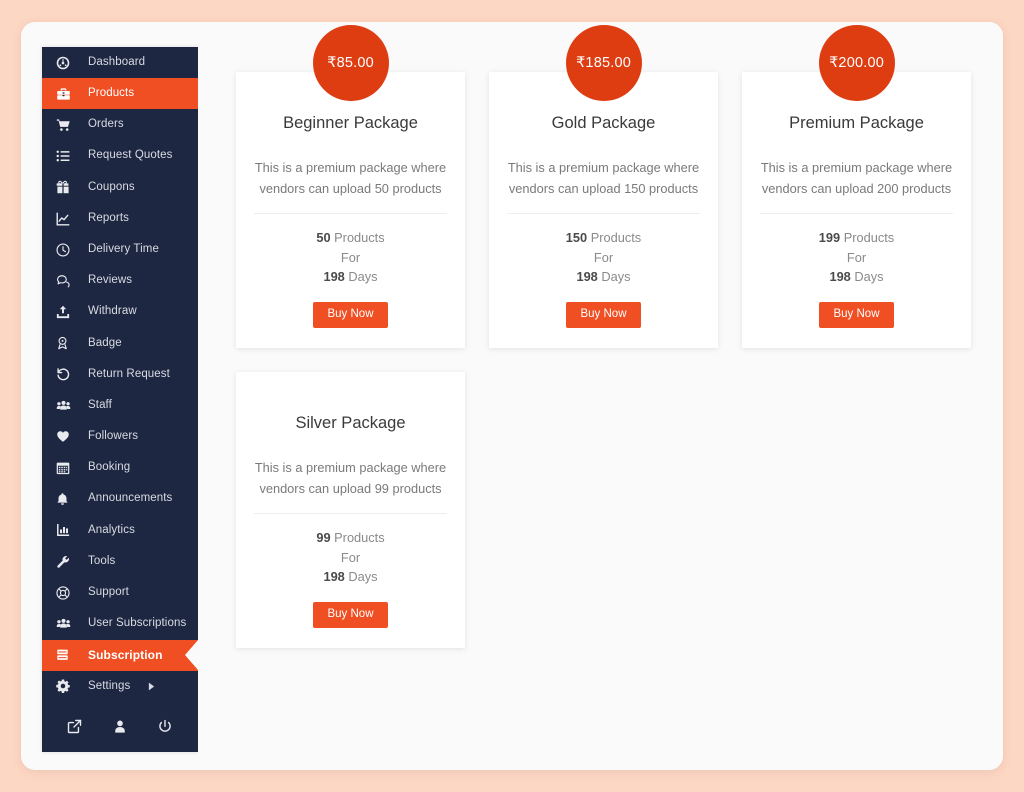 The image size is (1024, 792). Describe the element at coordinates (67, 530) in the screenshot. I see `bar-chart-icon` at that location.